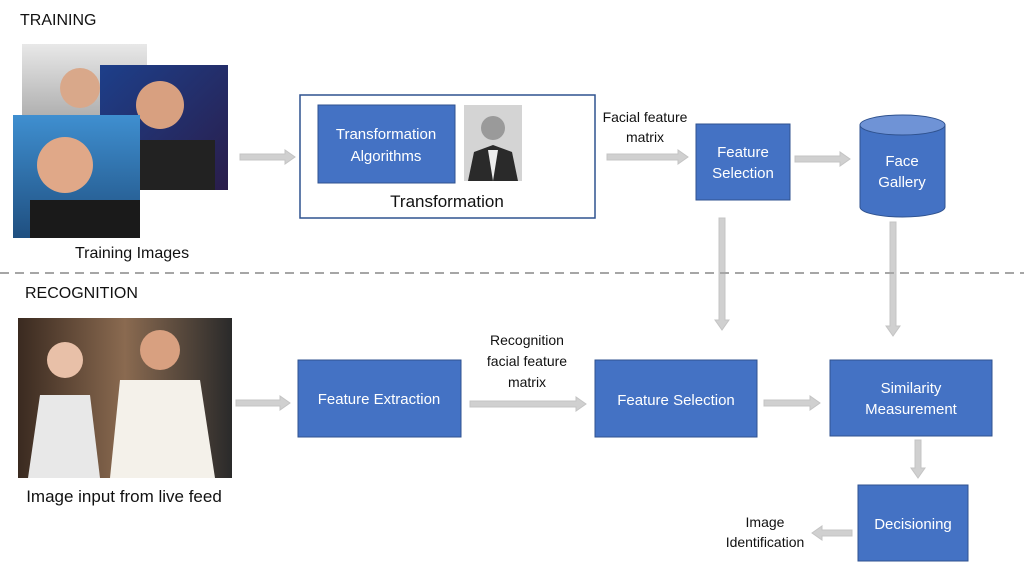 Image resolution: width=1024 pixels, height=565 pixels. I want to click on arrow-feature-selection-to-gallery, so click(822, 159).